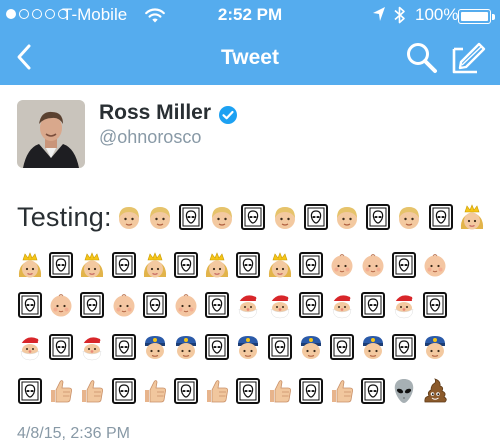 This screenshot has width=500, height=445. Describe the element at coordinates (404, 391) in the screenshot. I see `alien-emoji` at that location.